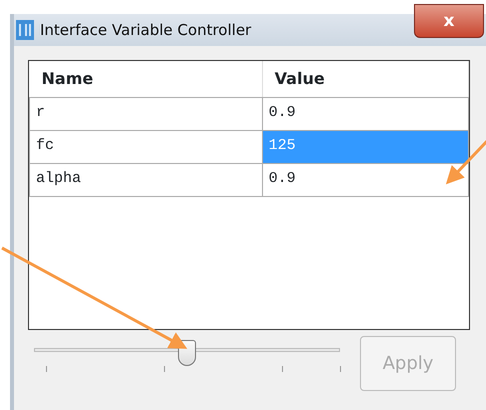  I want to click on name-cell: alpha, so click(146, 179).